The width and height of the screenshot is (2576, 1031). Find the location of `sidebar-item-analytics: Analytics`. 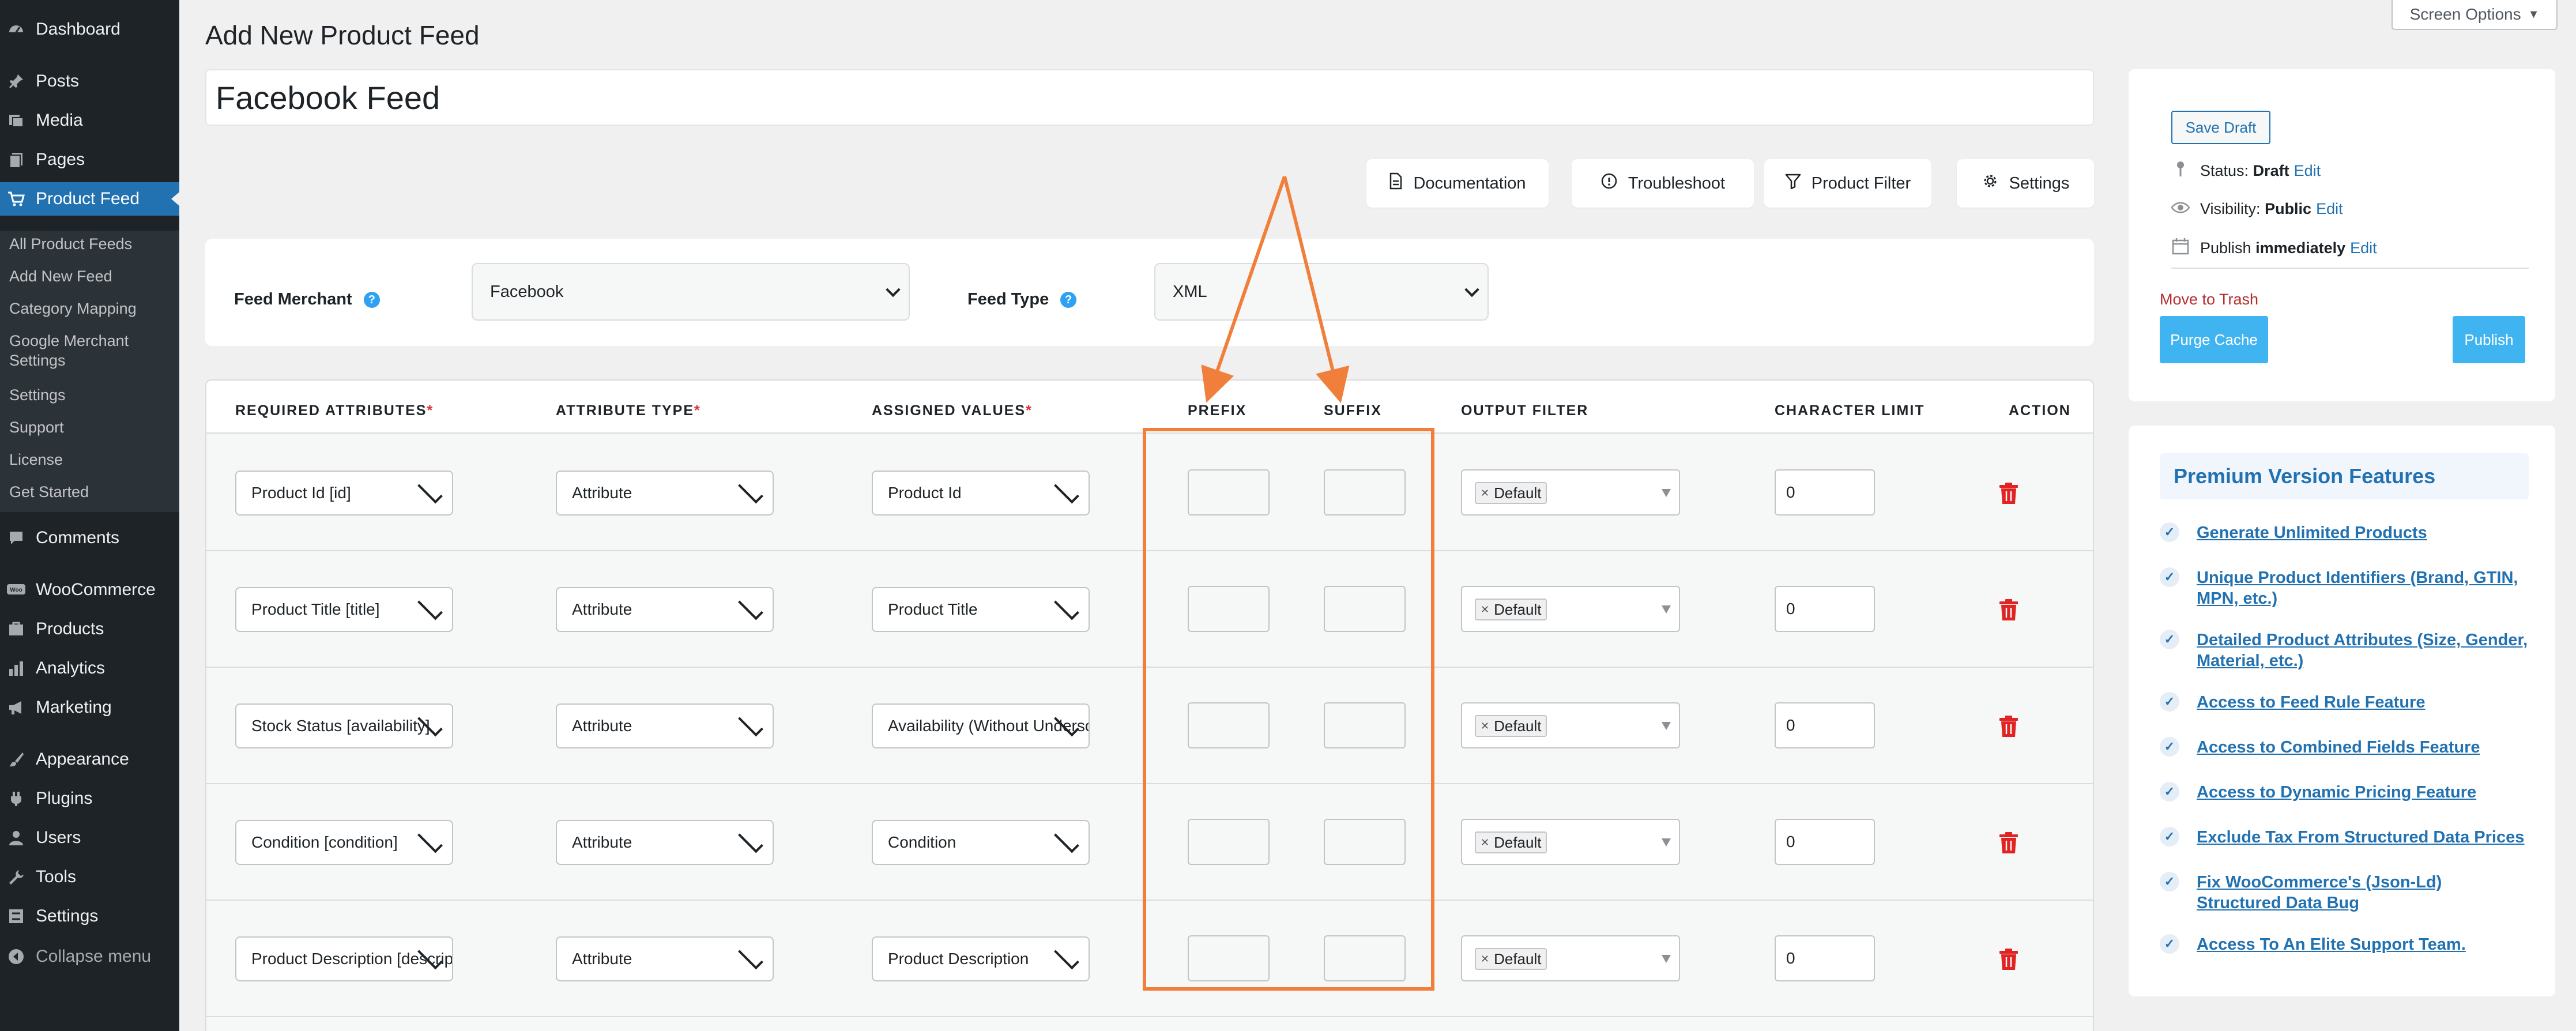

sidebar-item-analytics: Analytics is located at coordinates (89, 668).